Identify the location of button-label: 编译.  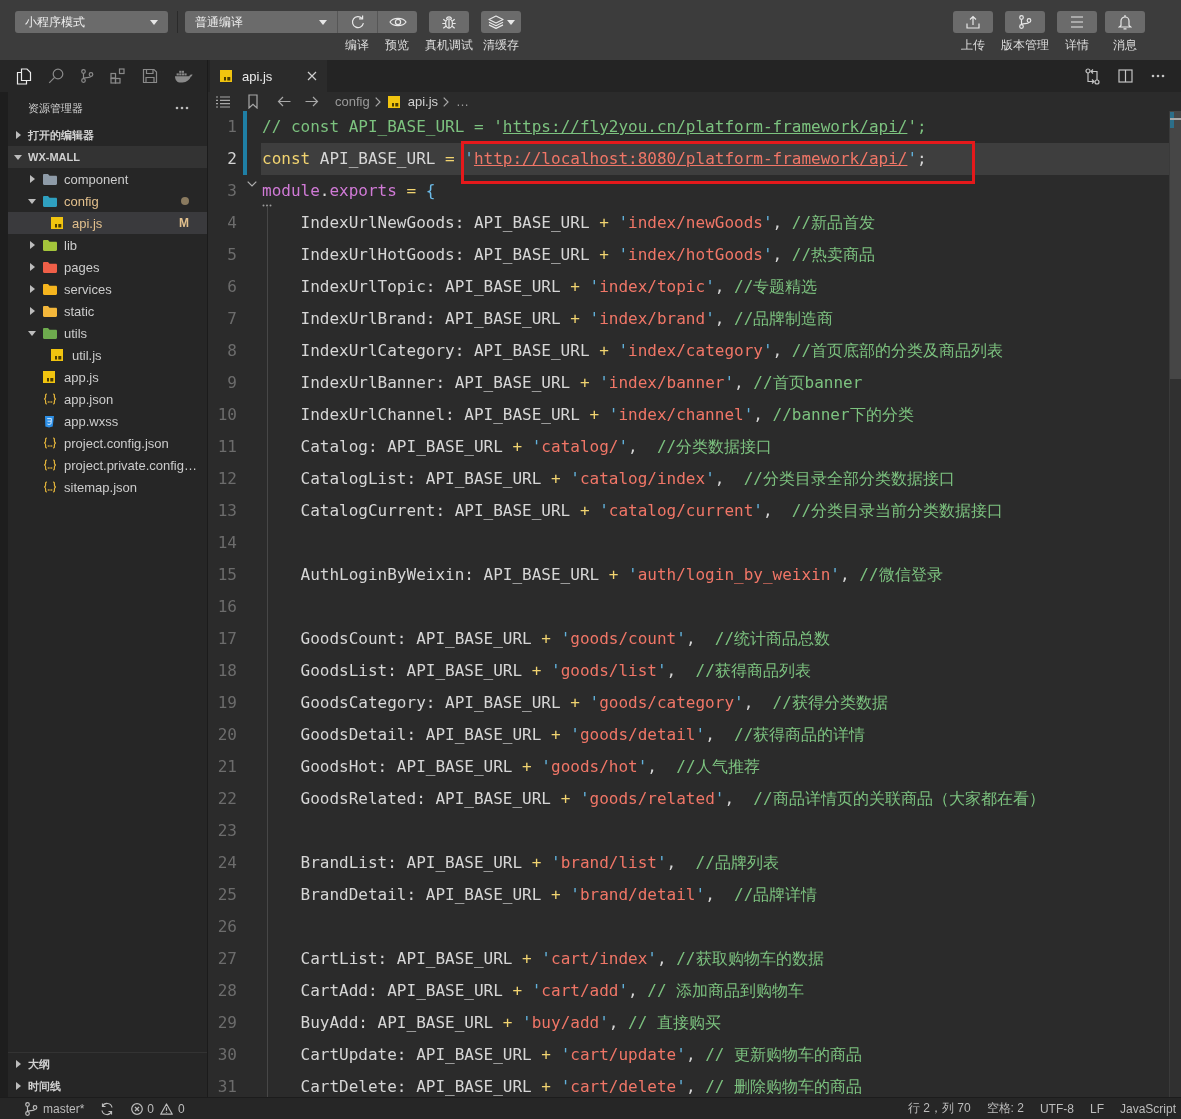
(357, 45).